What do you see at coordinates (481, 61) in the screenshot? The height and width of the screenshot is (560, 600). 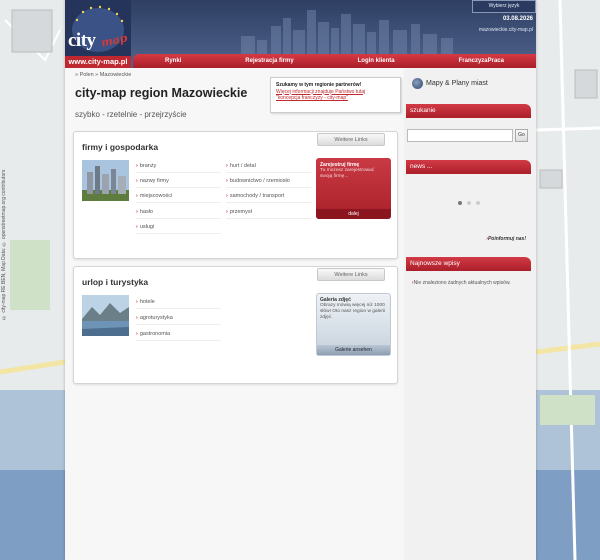 I see `nav-item-franczyza: FranczyzaPraca` at bounding box center [481, 61].